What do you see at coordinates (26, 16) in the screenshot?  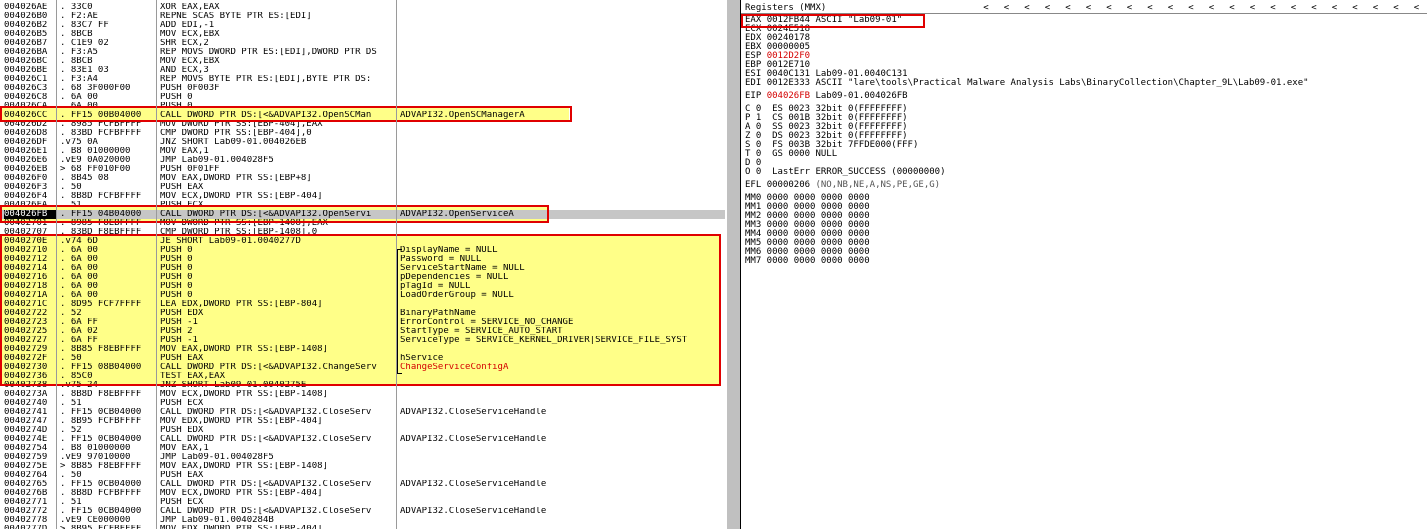 I see `address-cell: 004026B0` at bounding box center [26, 16].